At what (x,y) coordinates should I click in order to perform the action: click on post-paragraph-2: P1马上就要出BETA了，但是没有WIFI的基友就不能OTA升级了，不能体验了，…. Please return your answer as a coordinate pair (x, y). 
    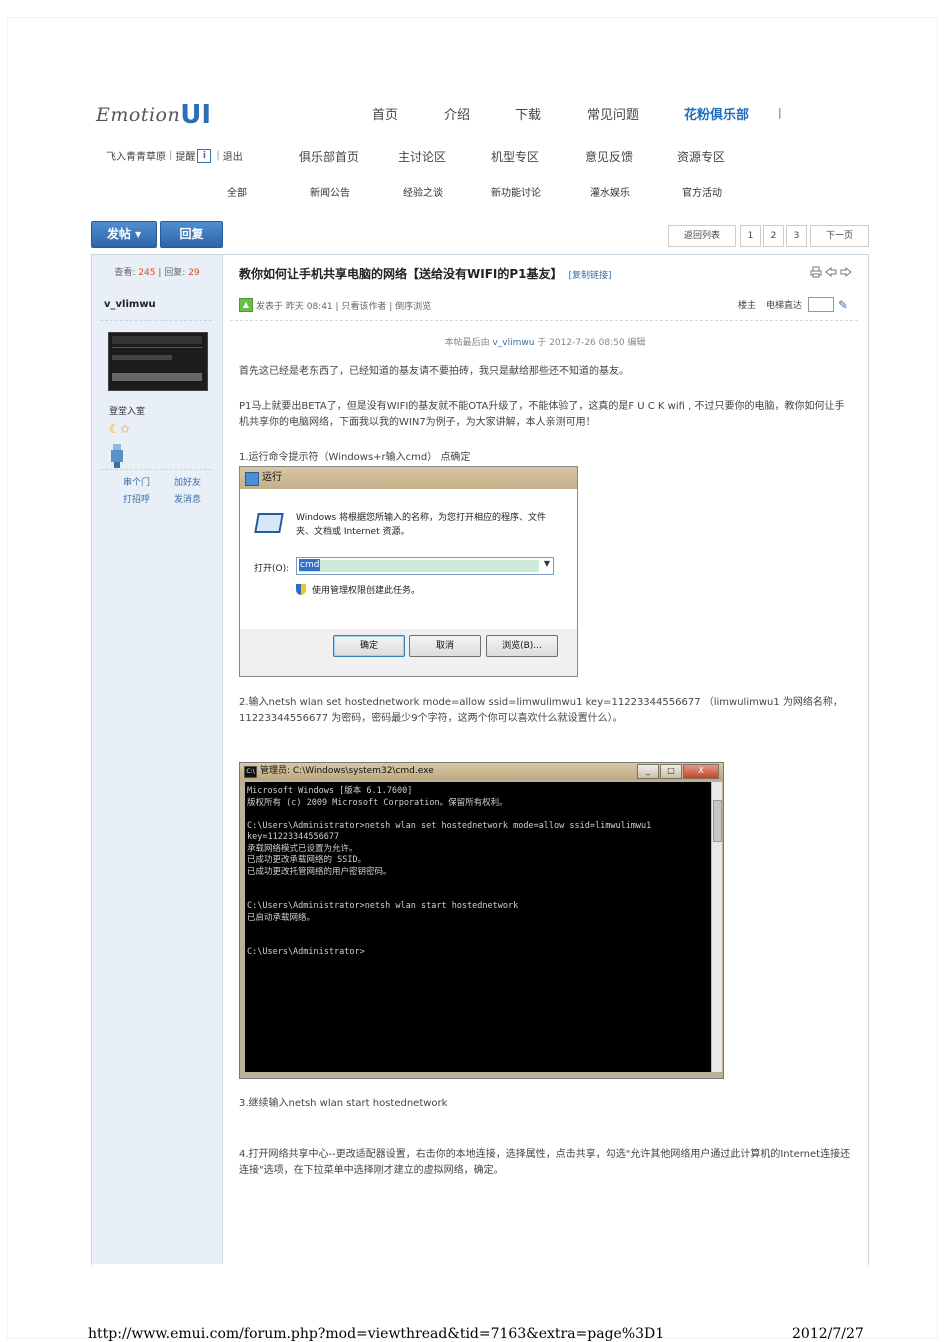
    Looking at the image, I should click on (542, 414).